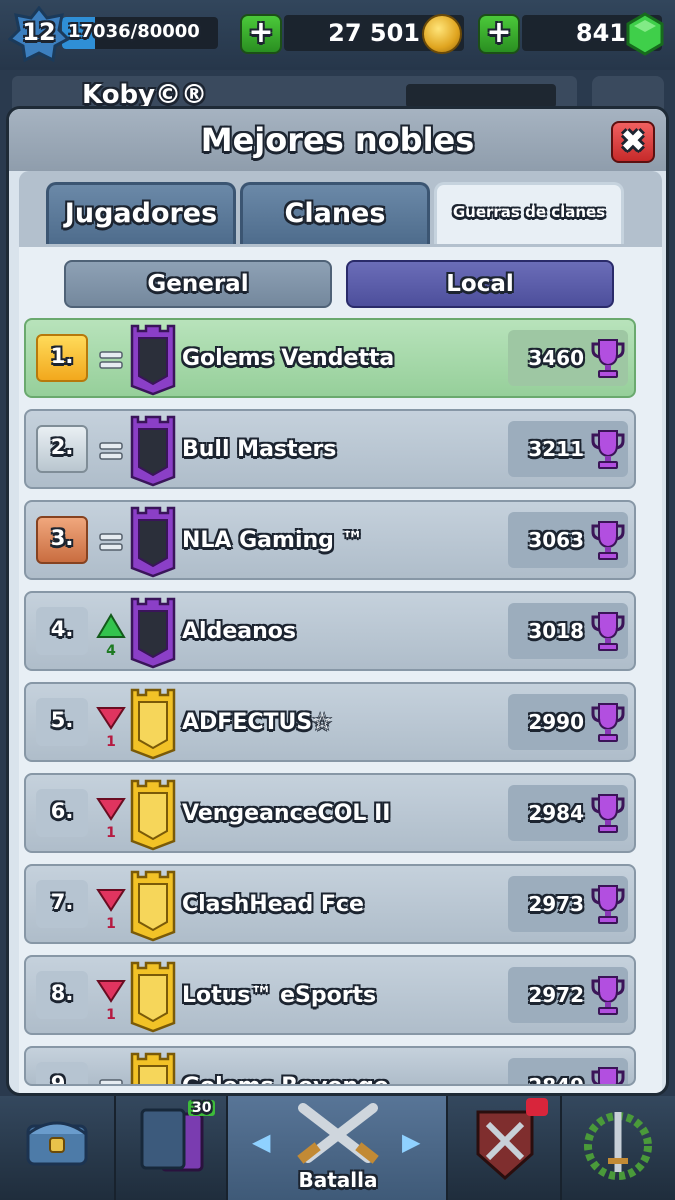 This screenshot has width=675, height=1200. I want to click on close-button: ✖, so click(633, 142).